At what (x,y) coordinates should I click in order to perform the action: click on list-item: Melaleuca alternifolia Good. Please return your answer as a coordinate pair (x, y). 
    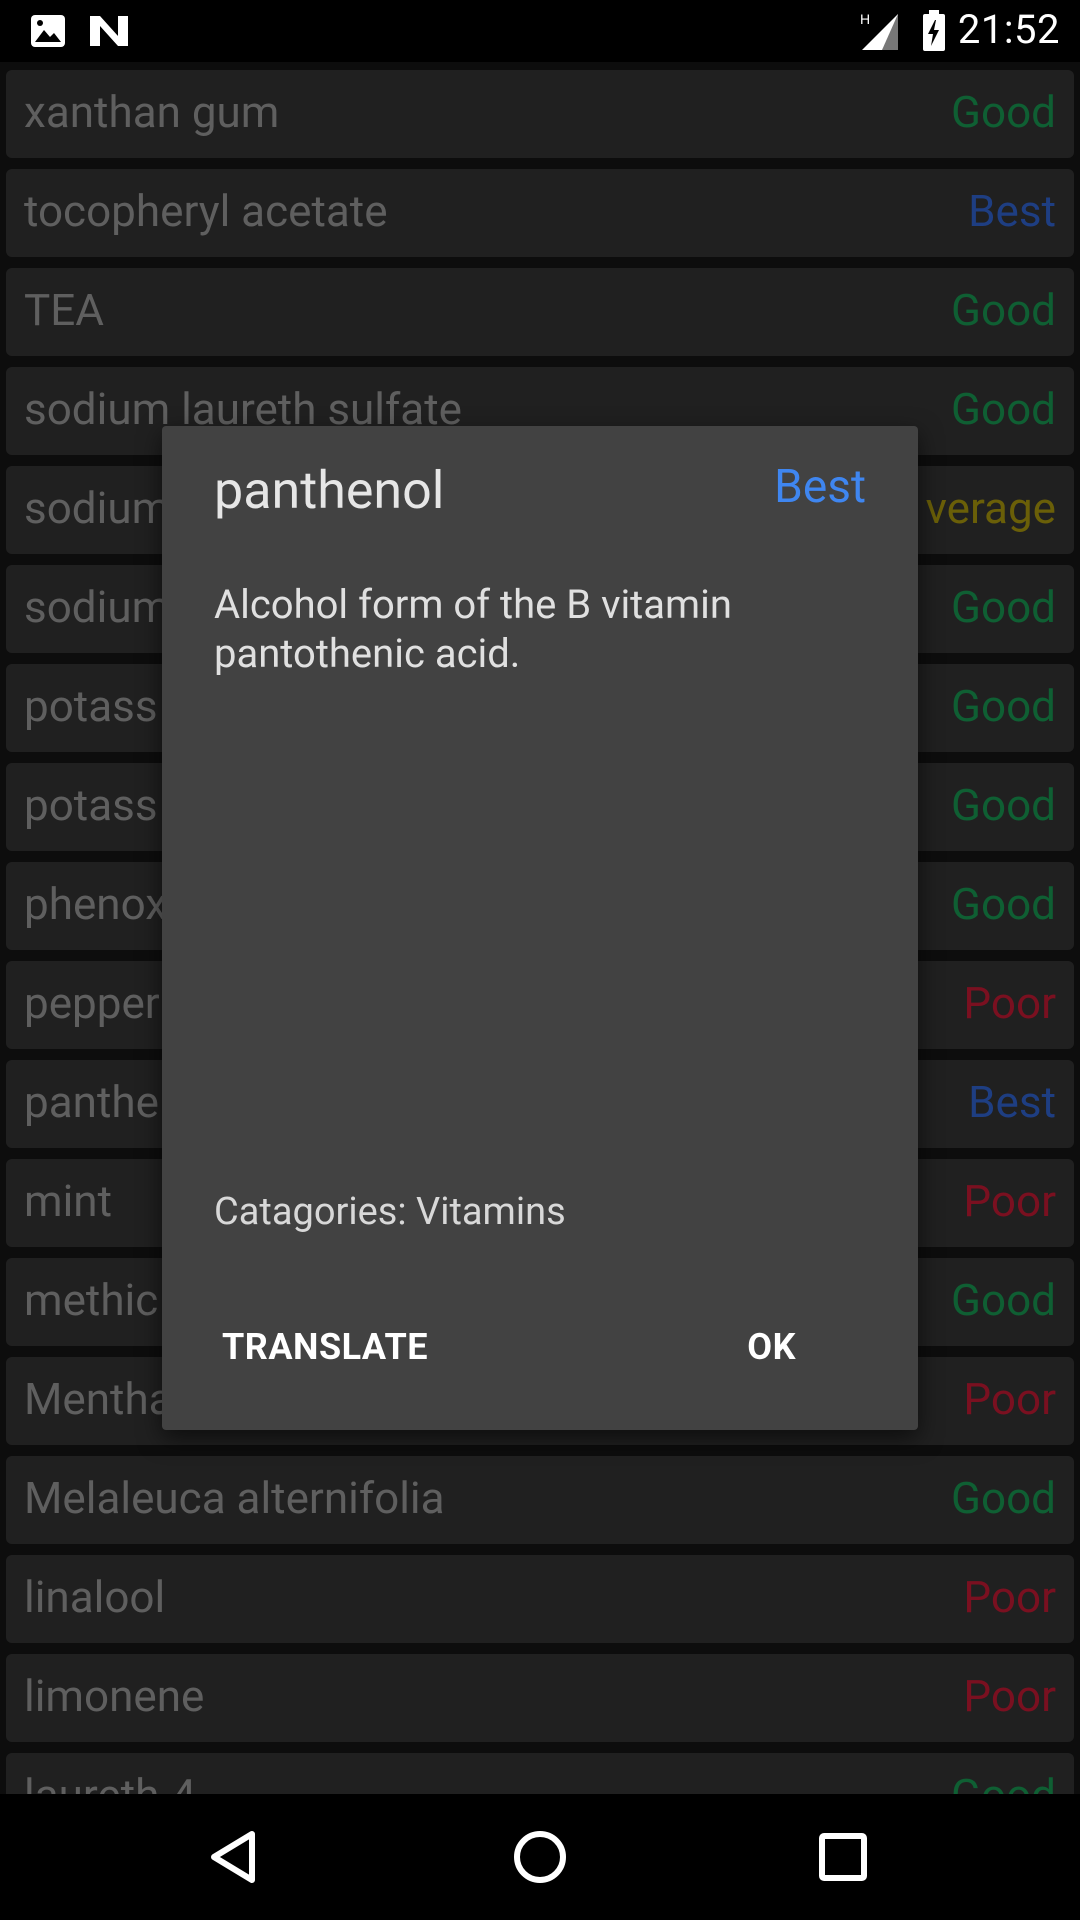
    Looking at the image, I should click on (540, 1500).